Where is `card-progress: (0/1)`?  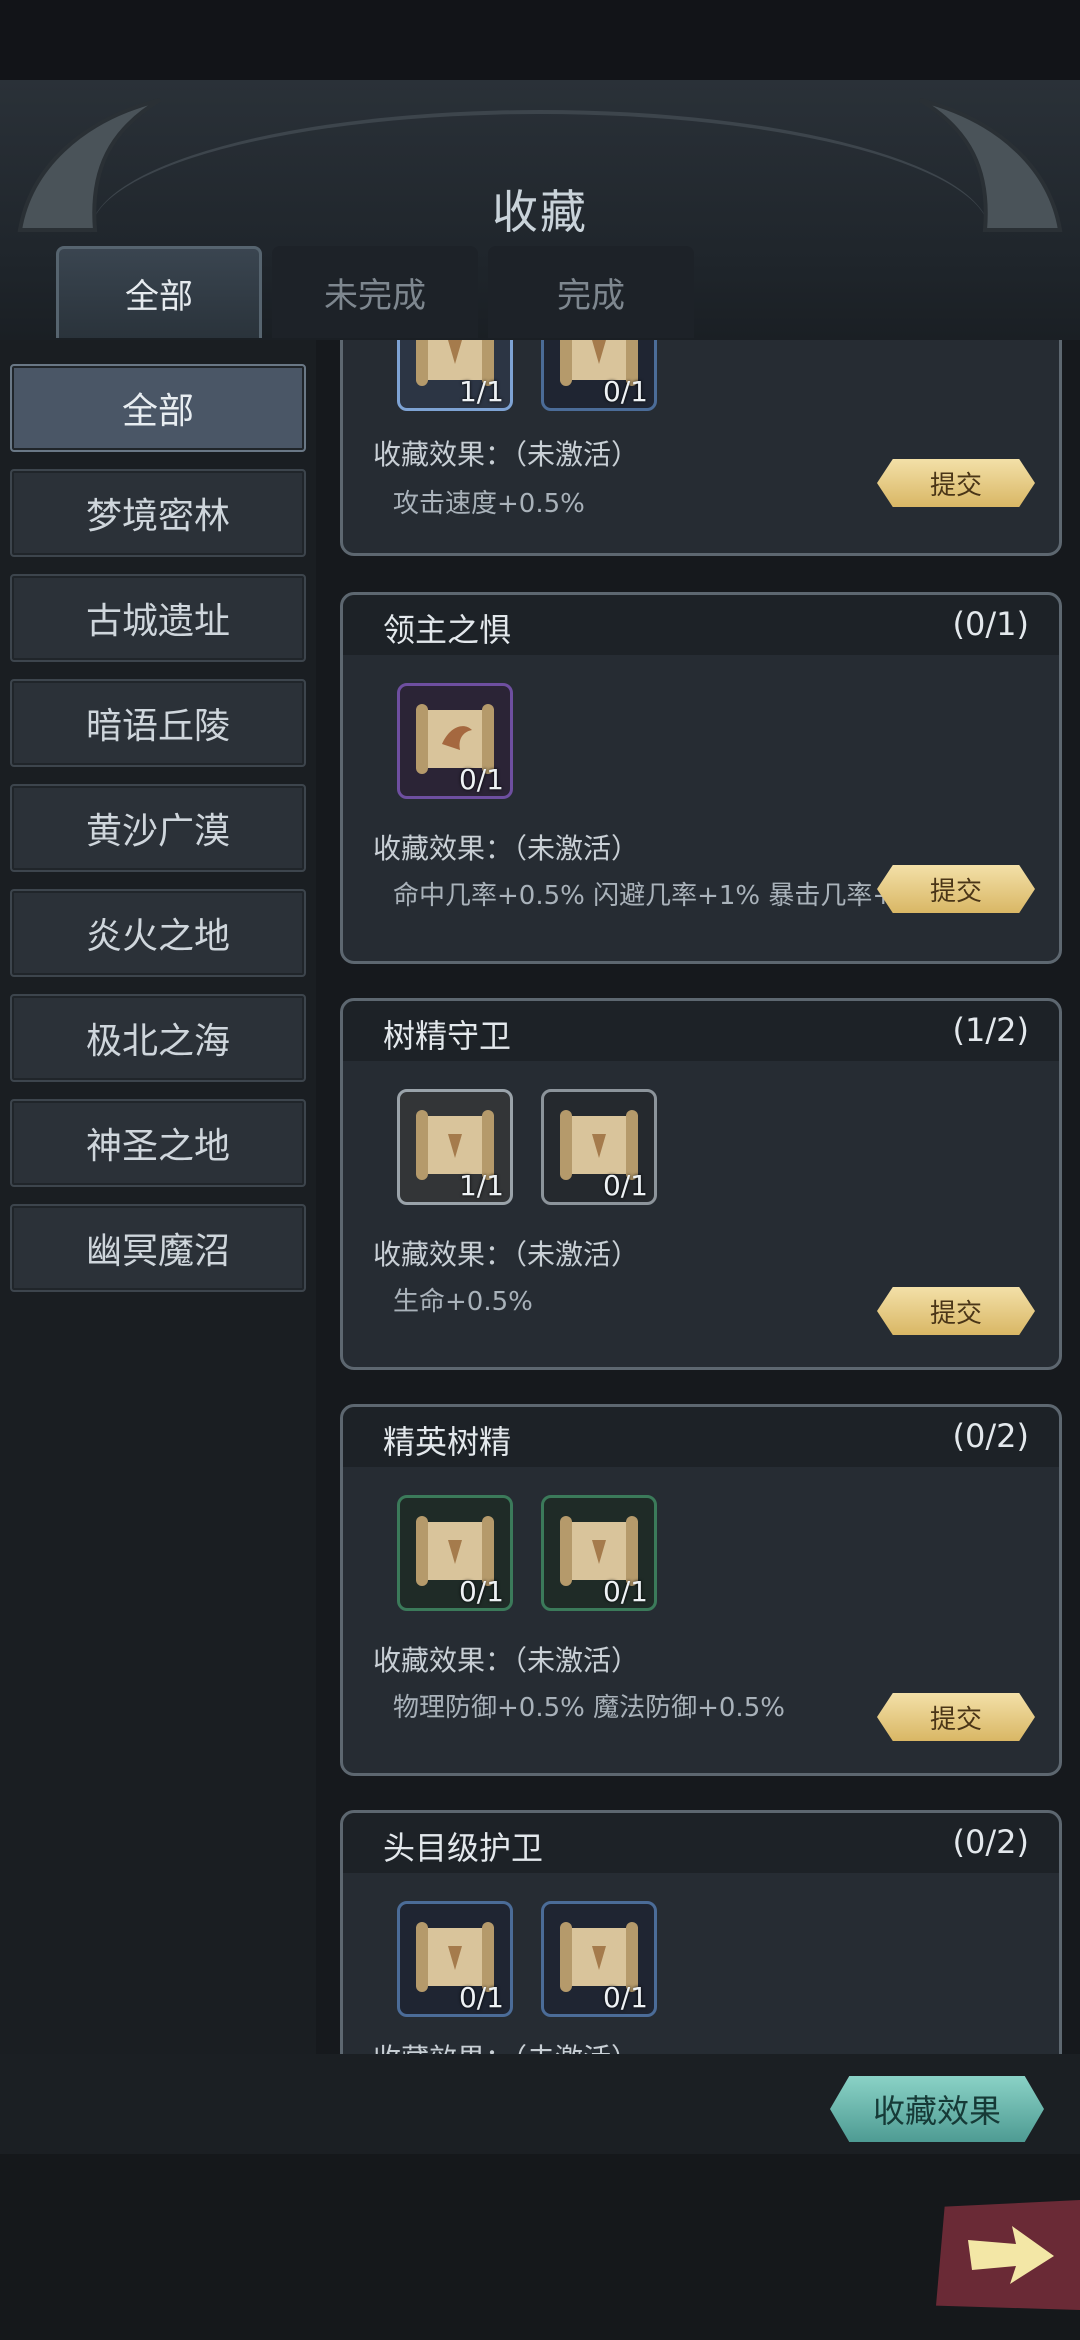 card-progress: (0/1) is located at coordinates (990, 624).